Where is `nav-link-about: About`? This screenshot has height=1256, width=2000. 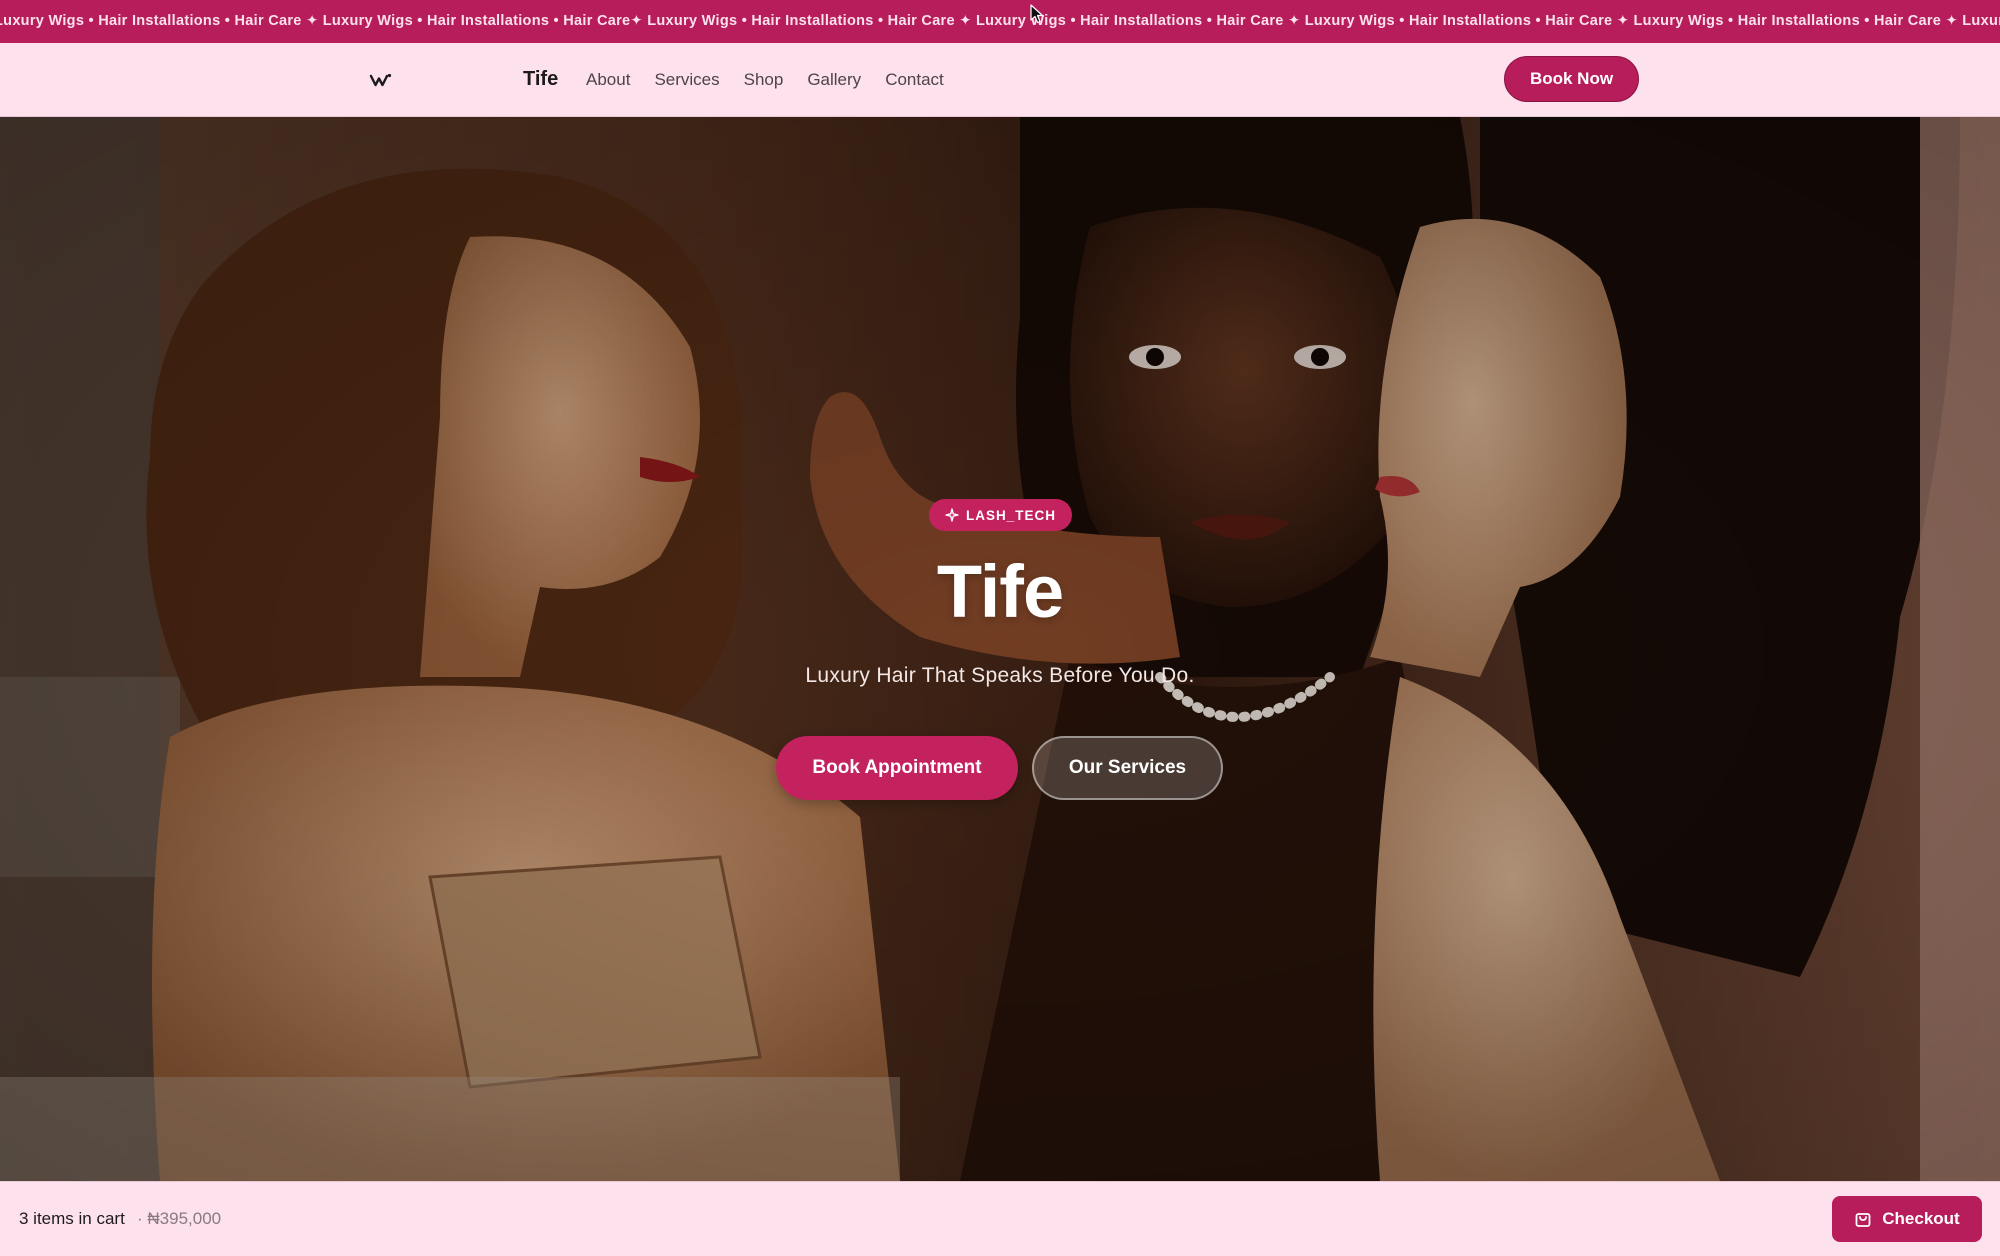 nav-link-about: About is located at coordinates (608, 80).